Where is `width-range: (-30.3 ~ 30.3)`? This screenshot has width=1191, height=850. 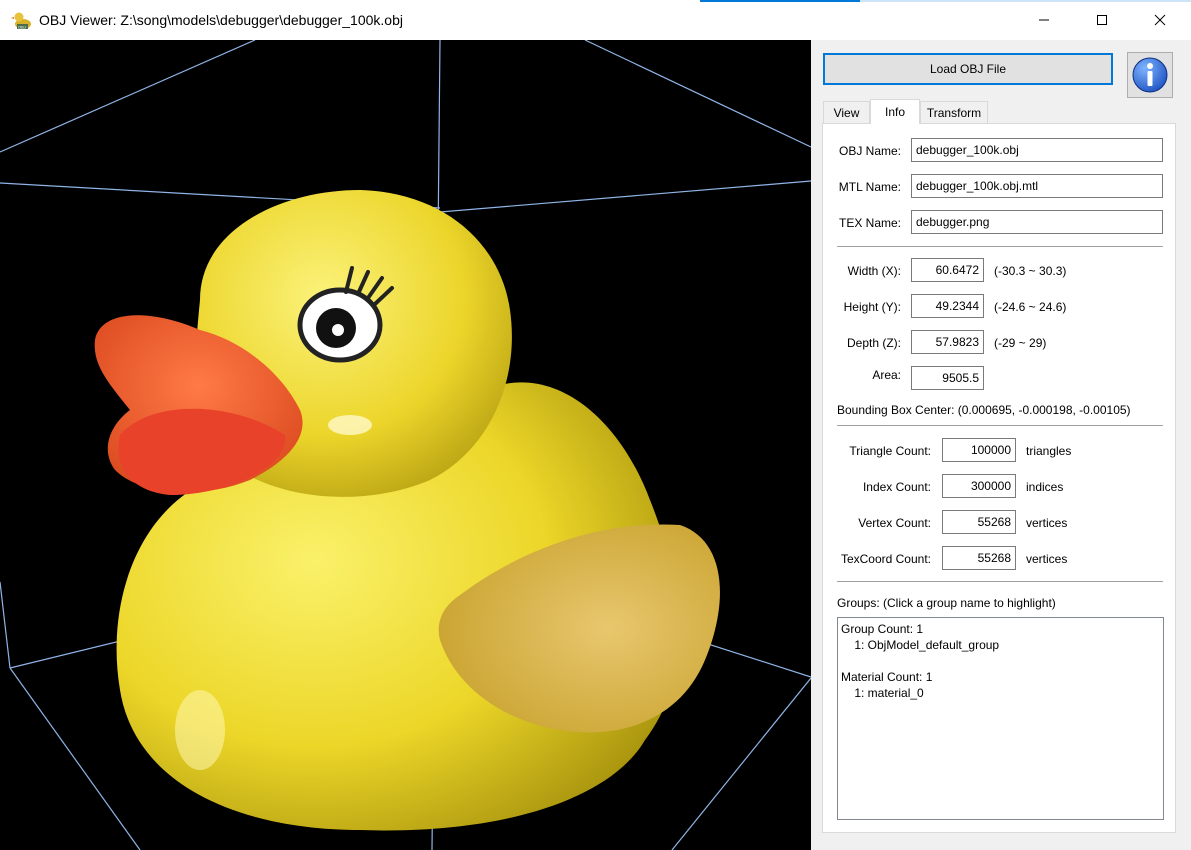
width-range: (-30.3 ~ 30.3) is located at coordinates (1030, 271).